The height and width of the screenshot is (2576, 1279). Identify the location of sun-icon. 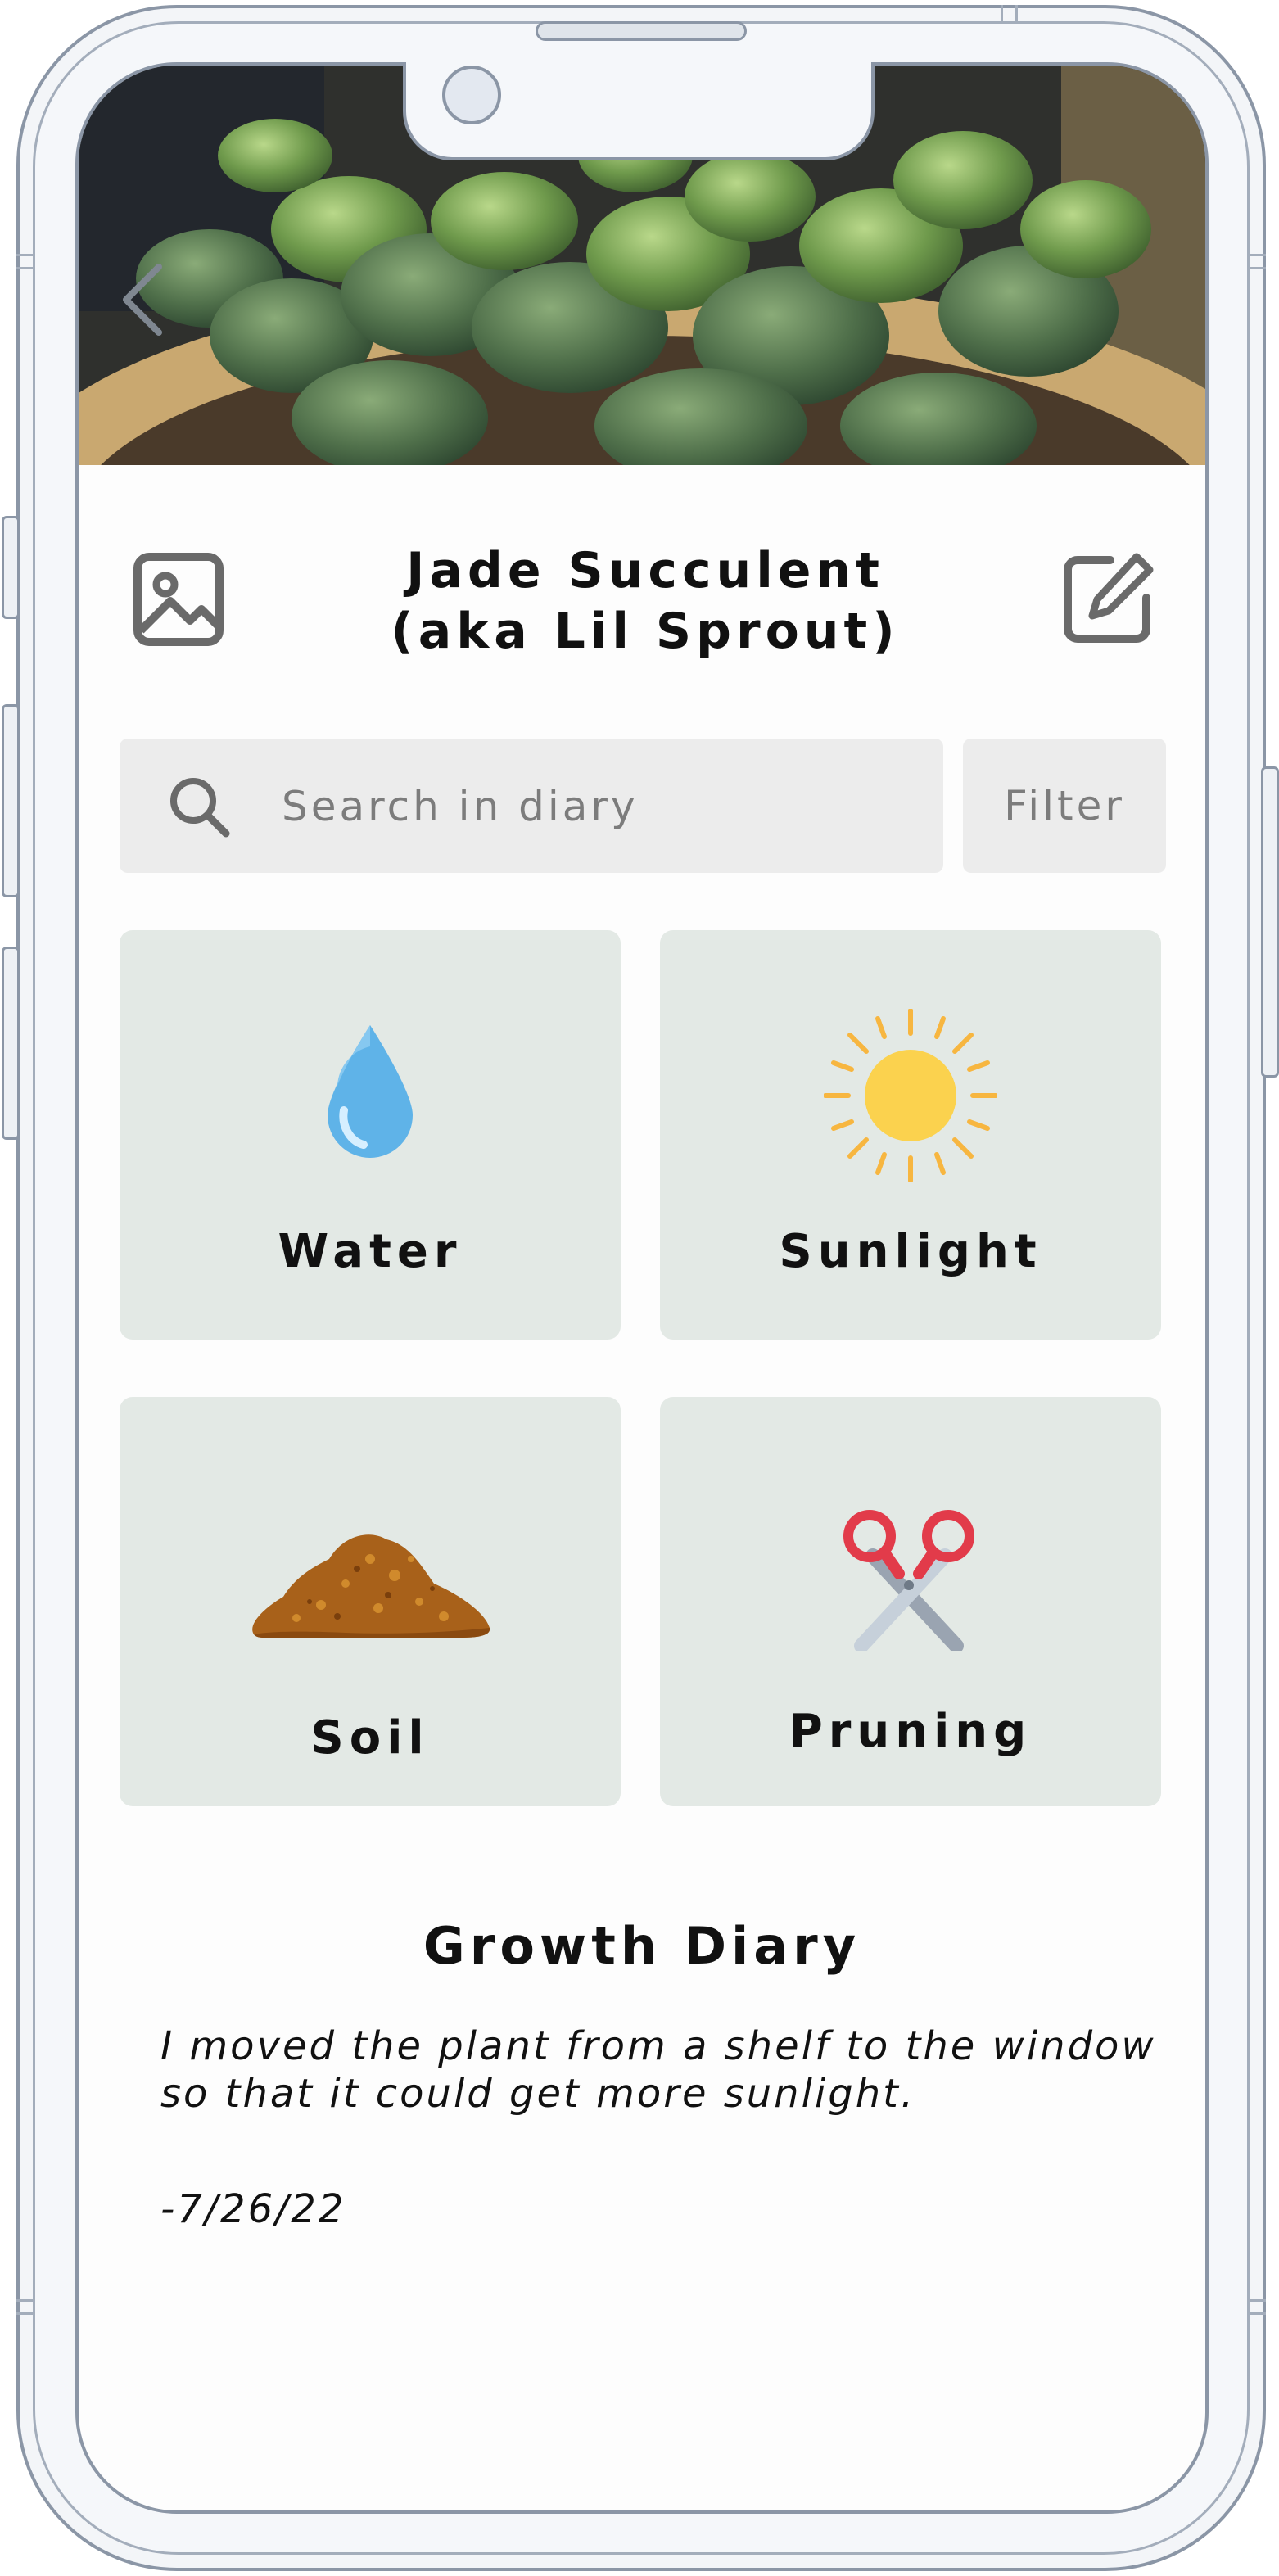
(910, 1095).